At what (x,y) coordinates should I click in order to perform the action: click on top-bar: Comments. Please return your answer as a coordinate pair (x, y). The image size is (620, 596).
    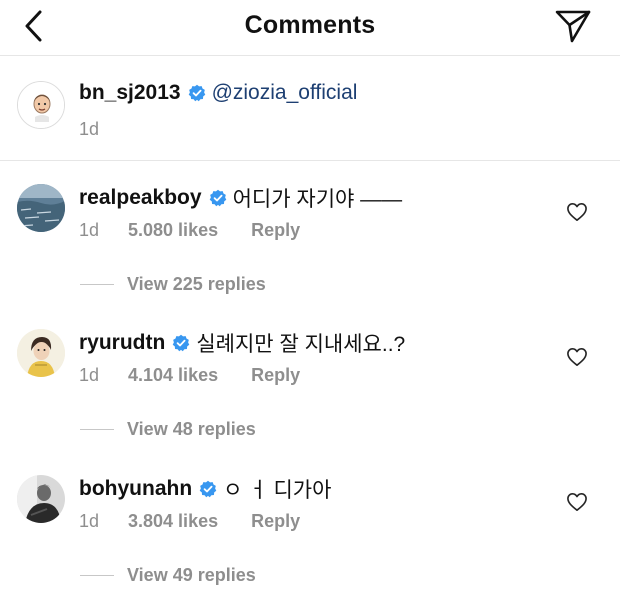
    Looking at the image, I should click on (310, 28).